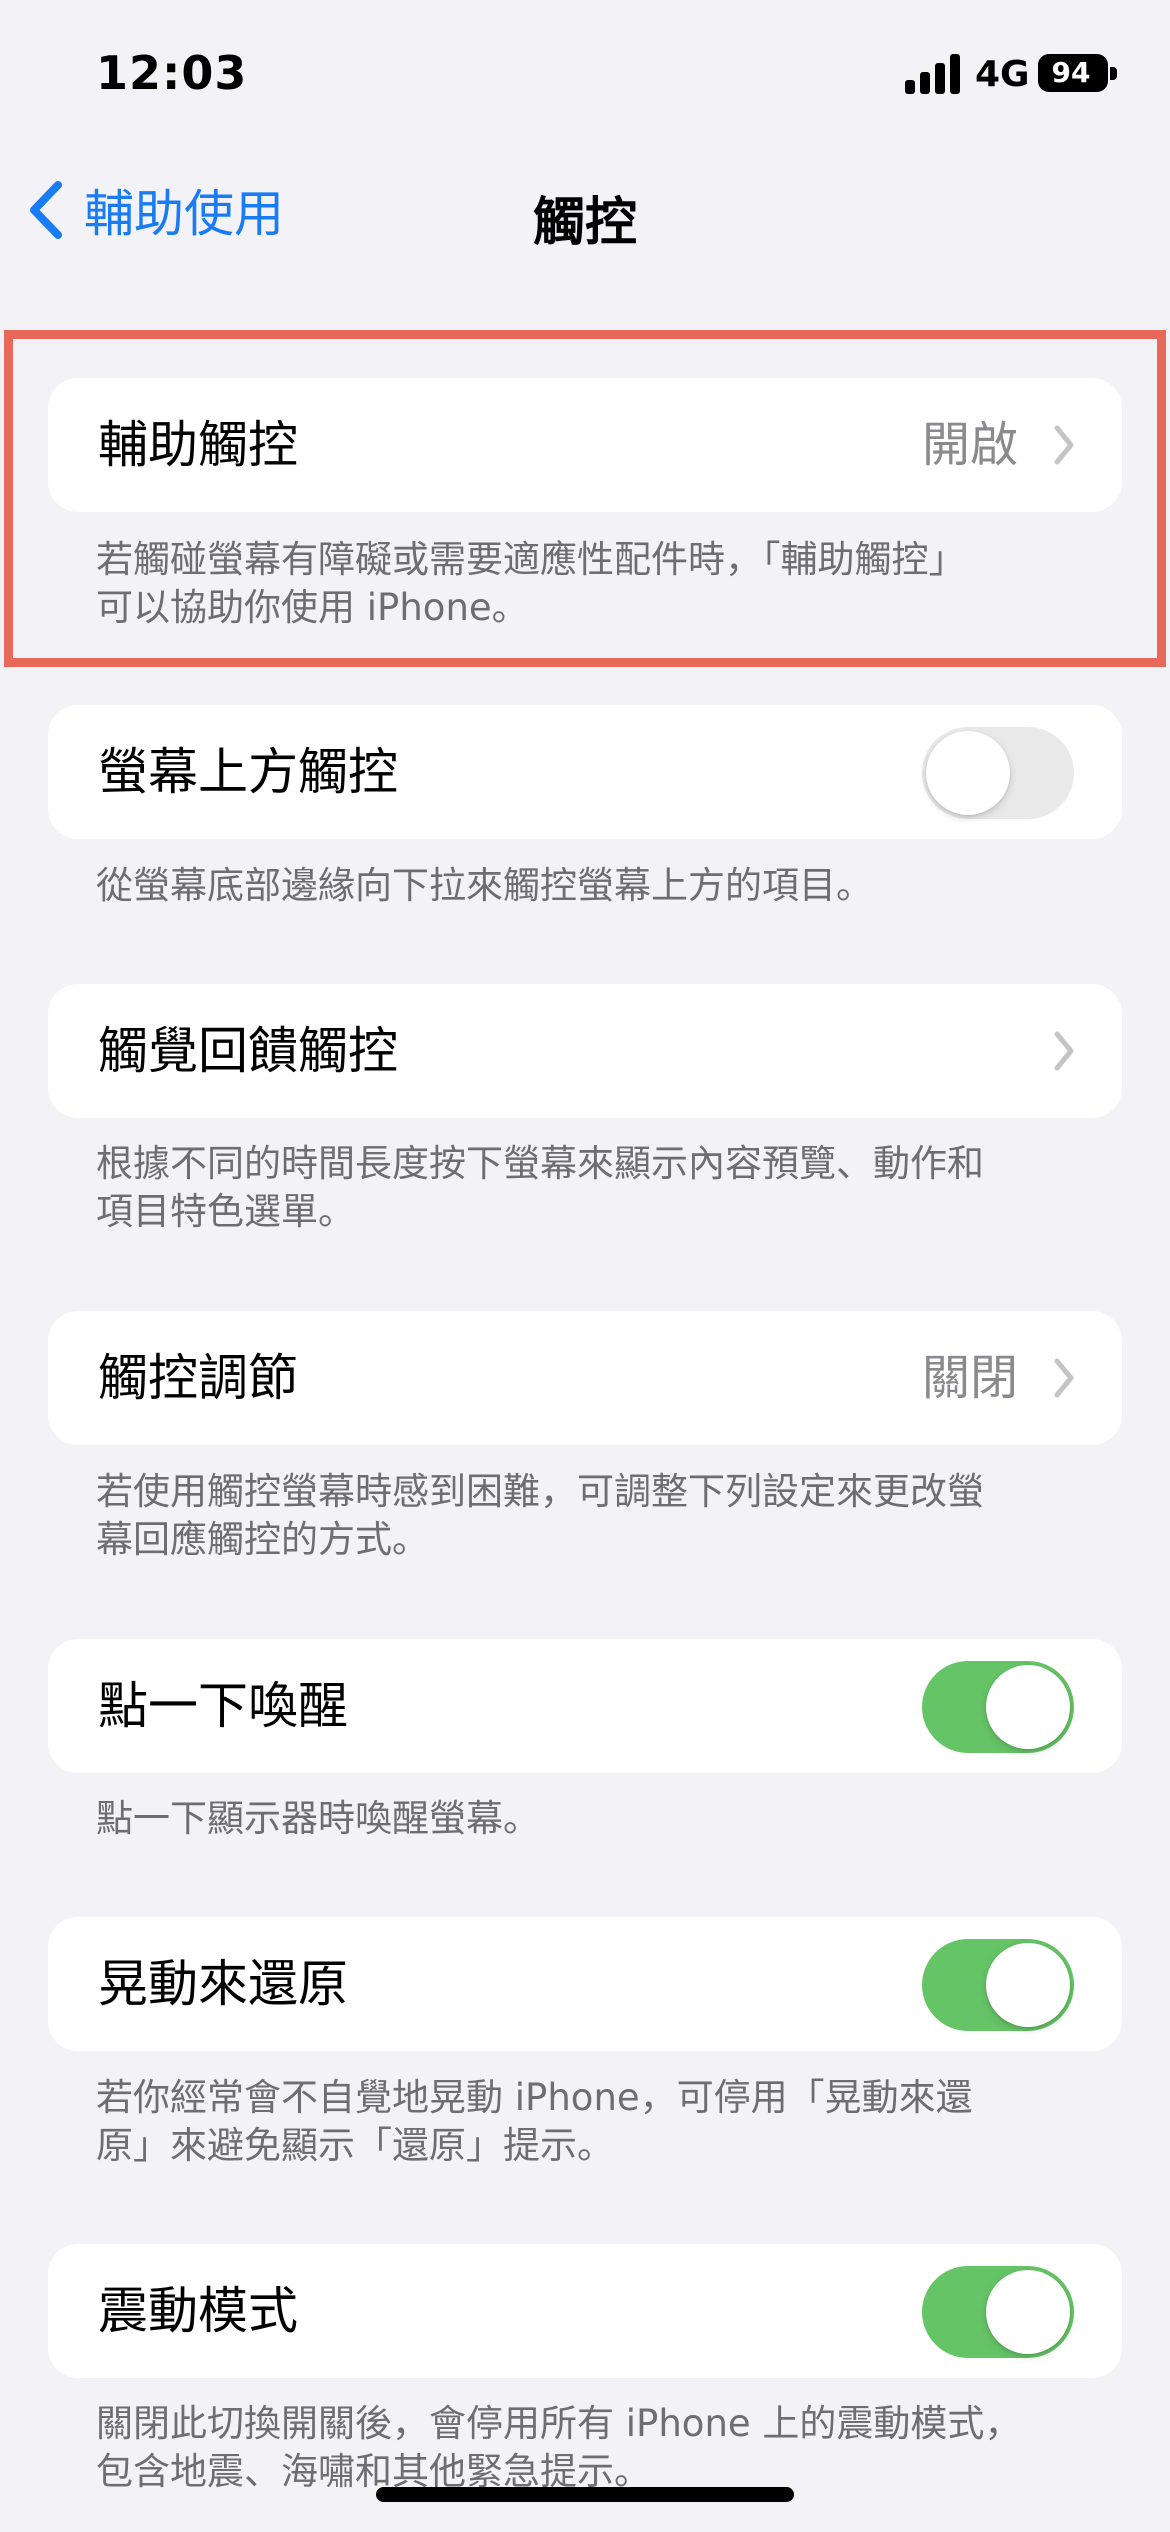 The height and width of the screenshot is (2532, 1170). What do you see at coordinates (223, 1706) in the screenshot?
I see `setting-label: 點一下喚醒` at bounding box center [223, 1706].